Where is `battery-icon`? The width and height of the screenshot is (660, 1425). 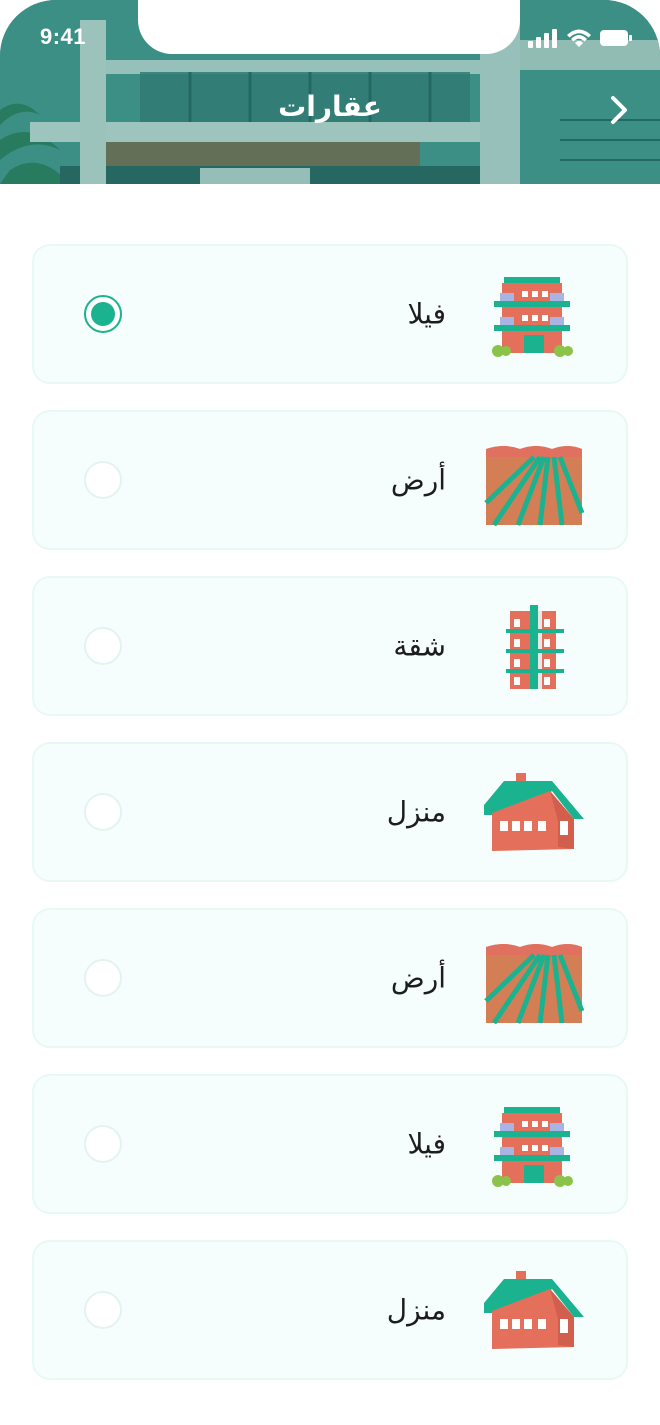
battery-icon is located at coordinates (616, 38).